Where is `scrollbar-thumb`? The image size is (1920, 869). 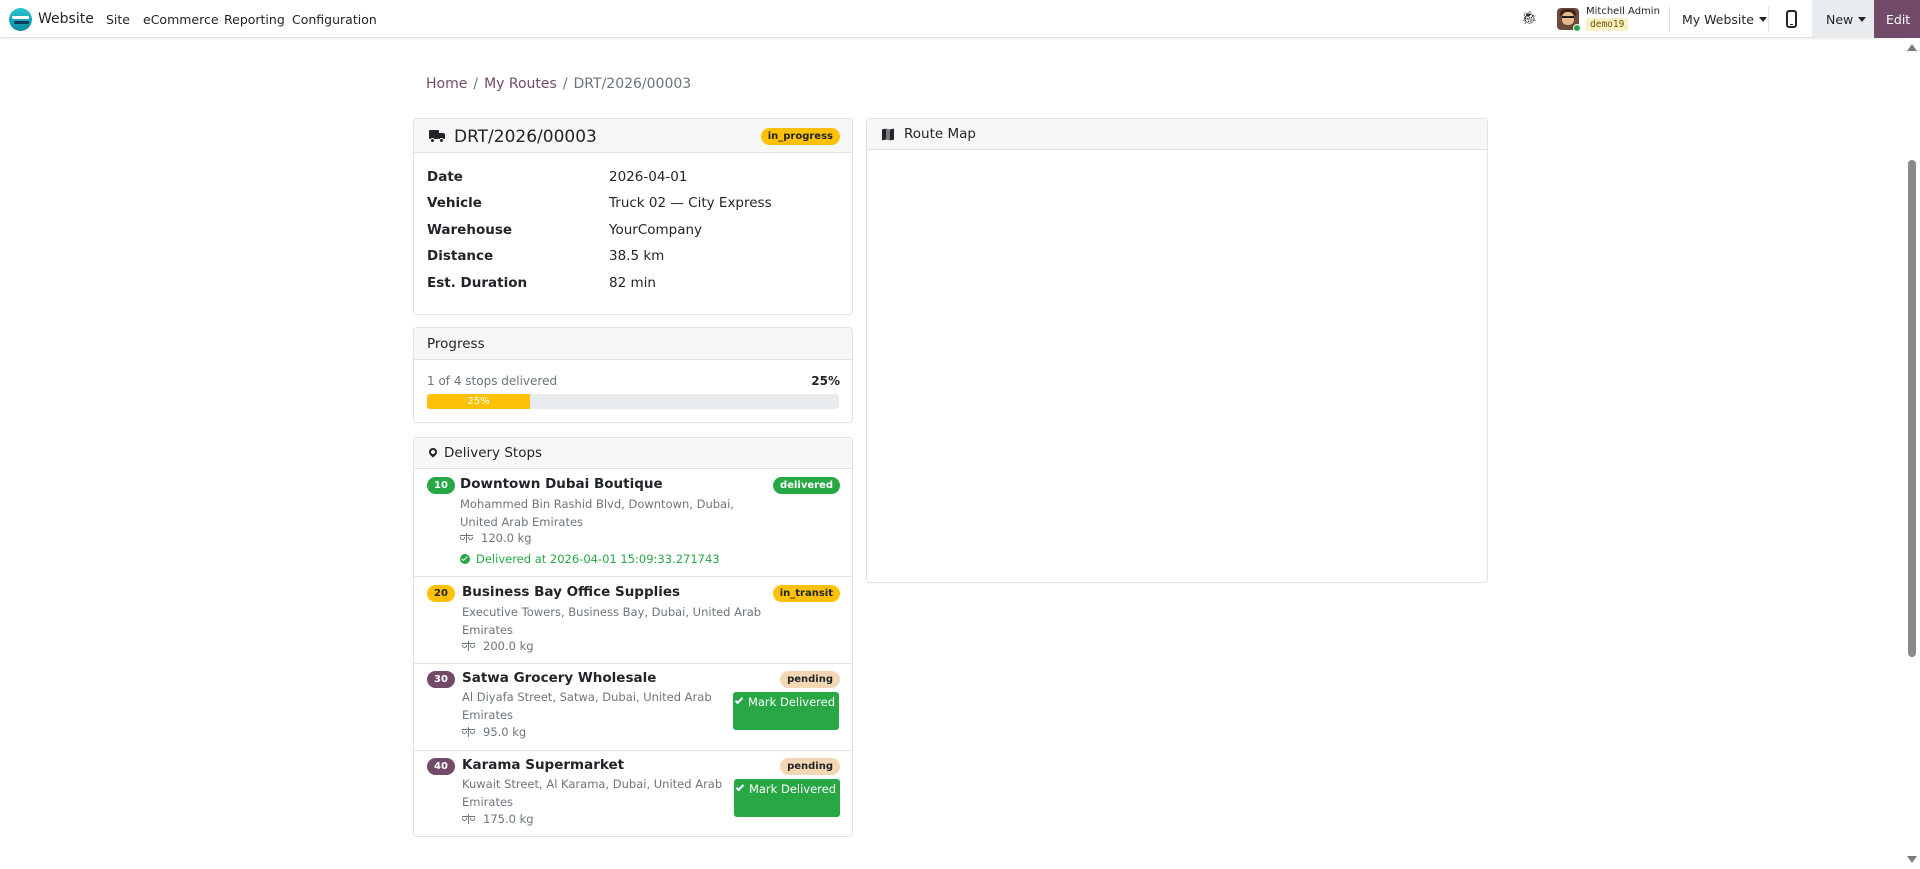 scrollbar-thumb is located at coordinates (1912, 408).